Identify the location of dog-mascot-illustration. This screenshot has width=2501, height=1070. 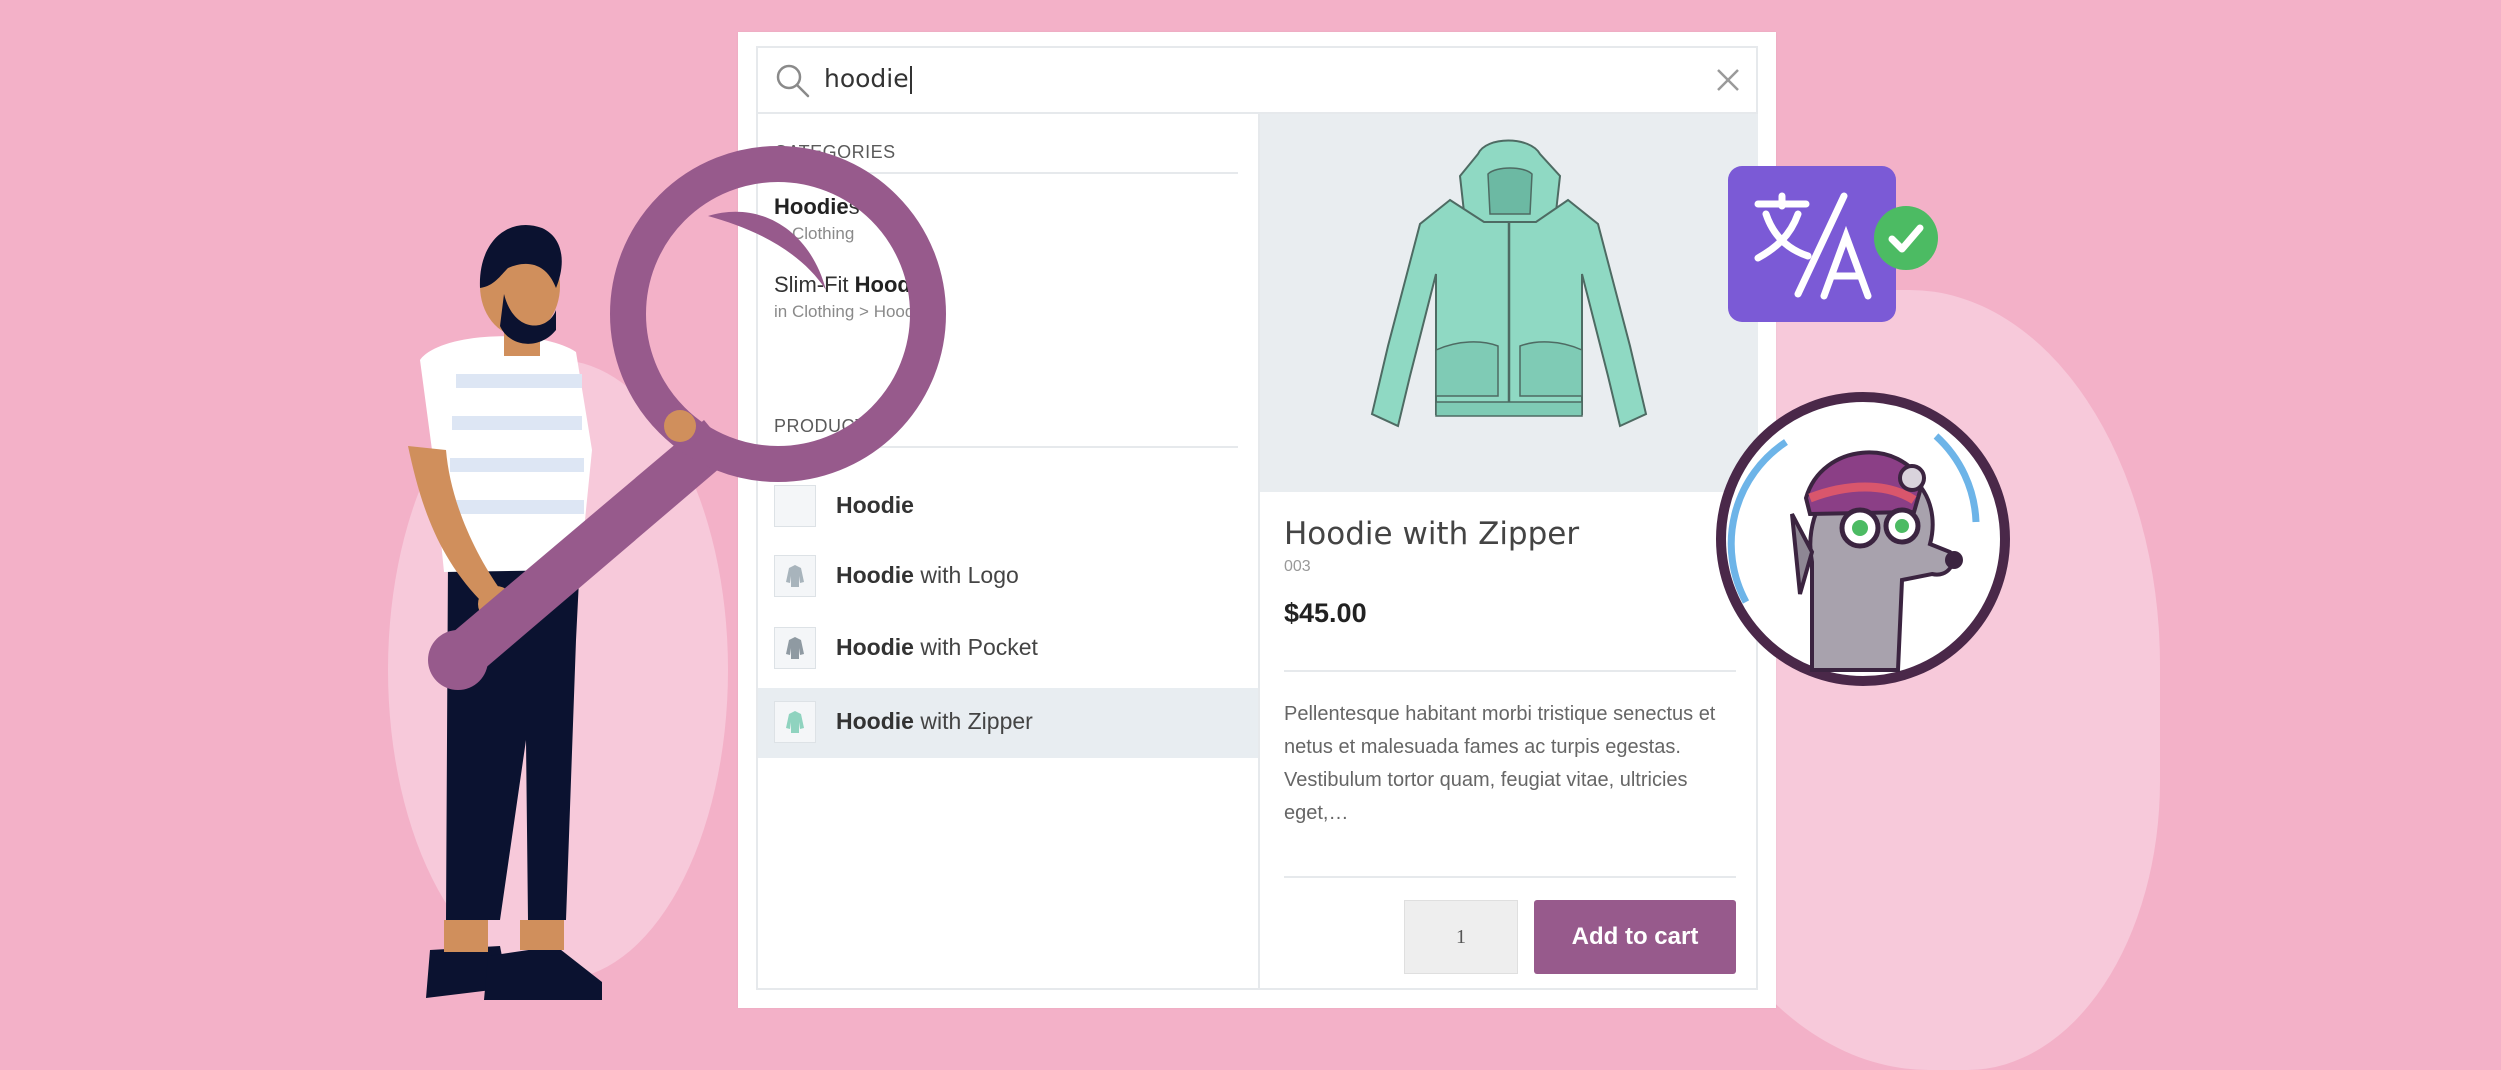
(1853, 552).